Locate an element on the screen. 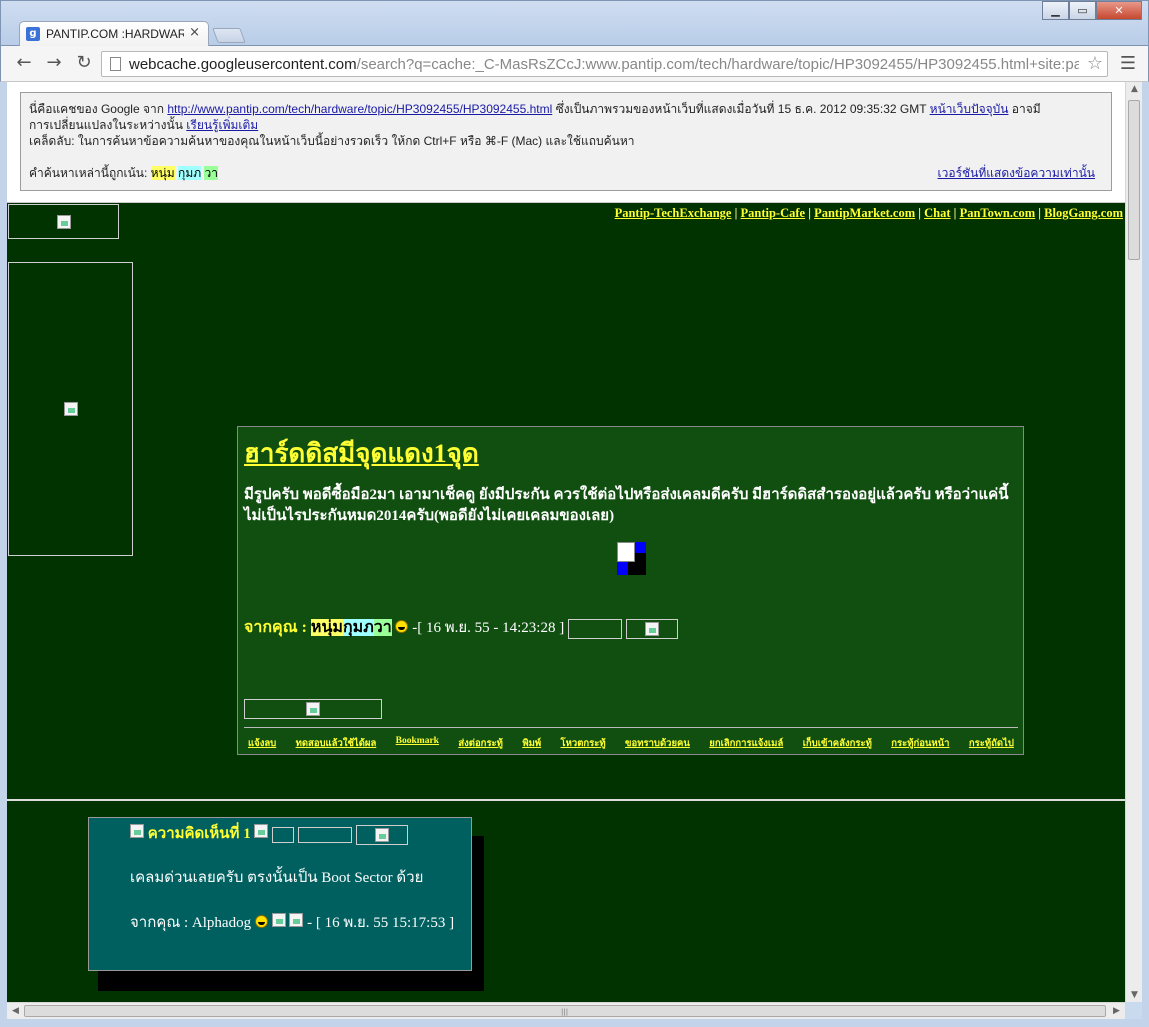  action-tested-works: ทดสอบแล้วใช้ได้ผล is located at coordinates (336, 743).